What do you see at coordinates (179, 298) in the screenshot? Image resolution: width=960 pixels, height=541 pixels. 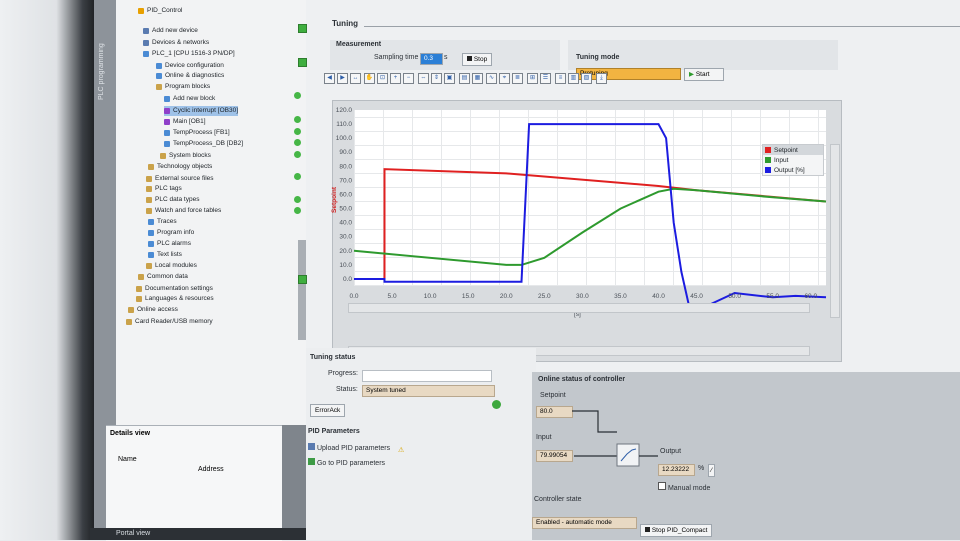 I see `tree-item-label: Languages & resources` at bounding box center [179, 298].